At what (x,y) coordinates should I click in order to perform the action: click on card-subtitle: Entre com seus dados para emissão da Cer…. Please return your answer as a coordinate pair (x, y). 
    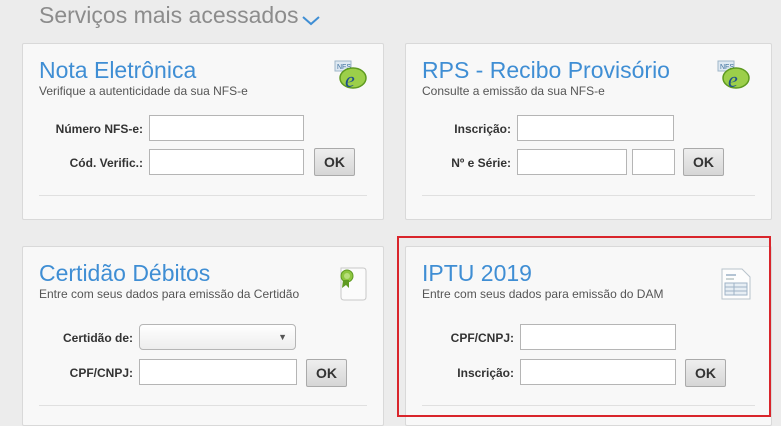
    Looking at the image, I should click on (169, 294).